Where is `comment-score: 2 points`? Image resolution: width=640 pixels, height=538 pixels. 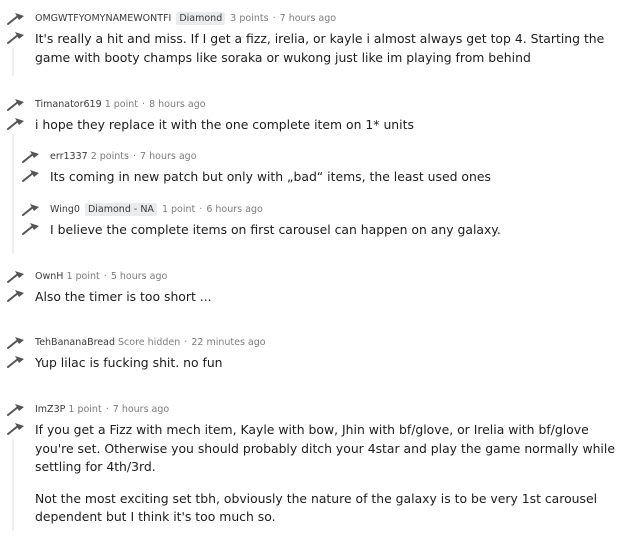
comment-score: 2 points is located at coordinates (109, 156).